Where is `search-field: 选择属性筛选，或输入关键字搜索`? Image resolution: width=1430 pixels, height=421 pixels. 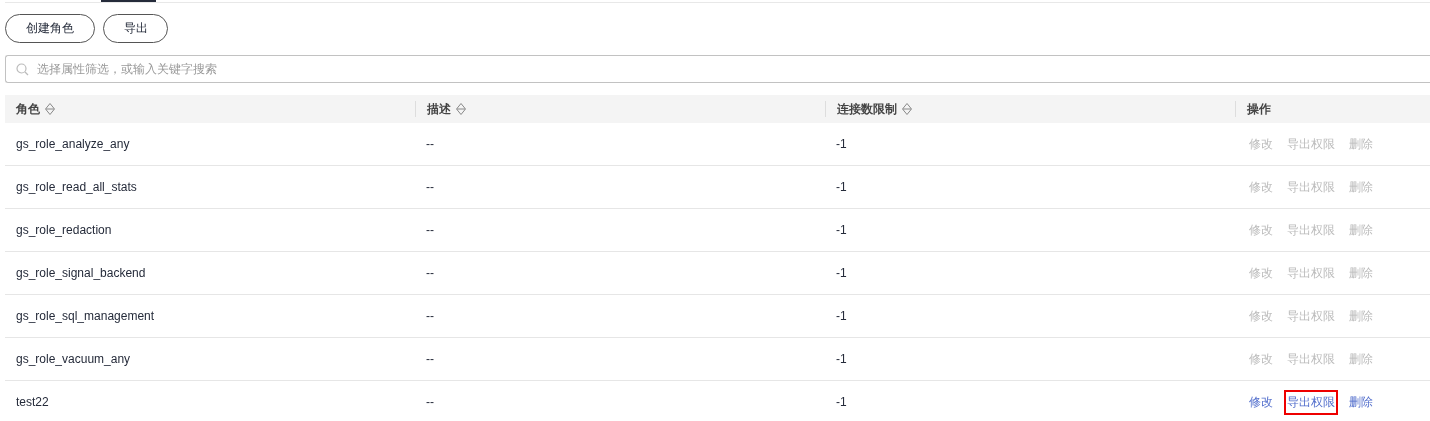 search-field: 选择属性筛选，或输入关键字搜索 is located at coordinates (717, 69).